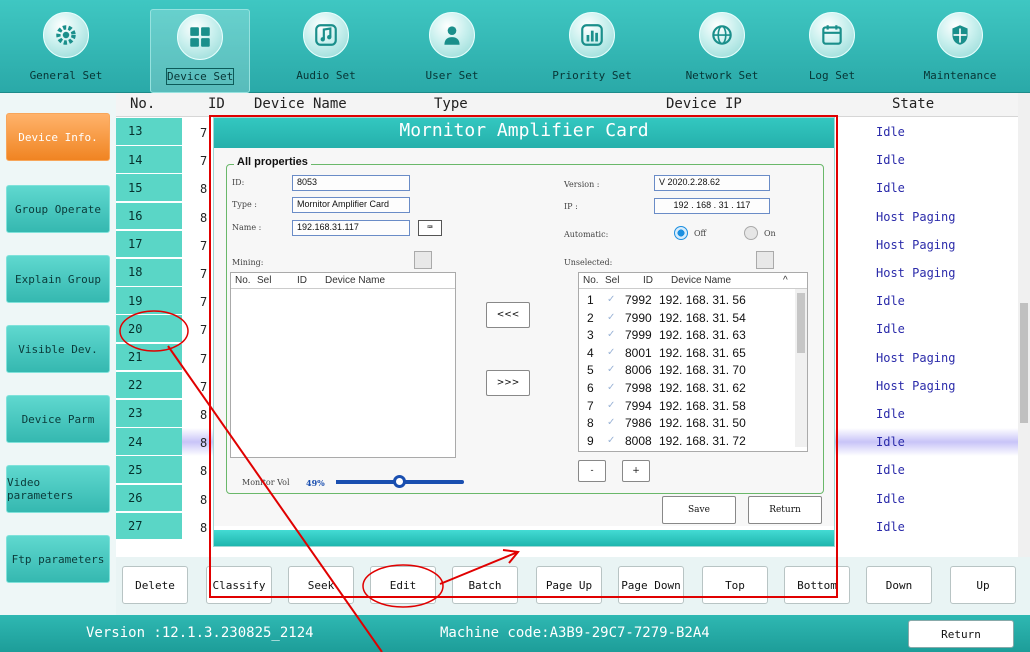 The height and width of the screenshot is (652, 1030). I want to click on minus-button: -, so click(592, 471).